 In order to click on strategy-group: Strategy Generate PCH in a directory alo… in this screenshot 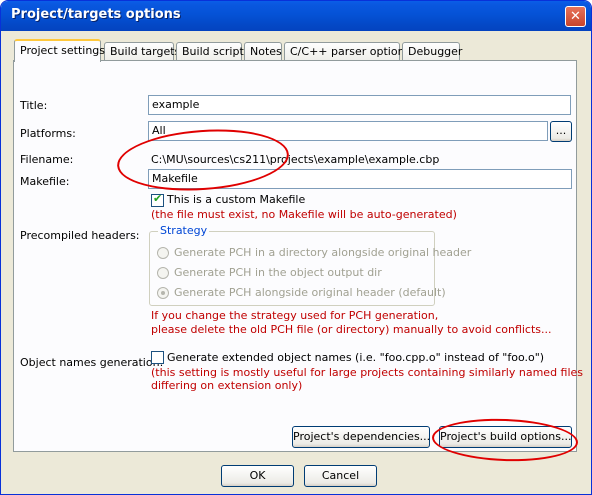, I will do `click(310, 265)`.